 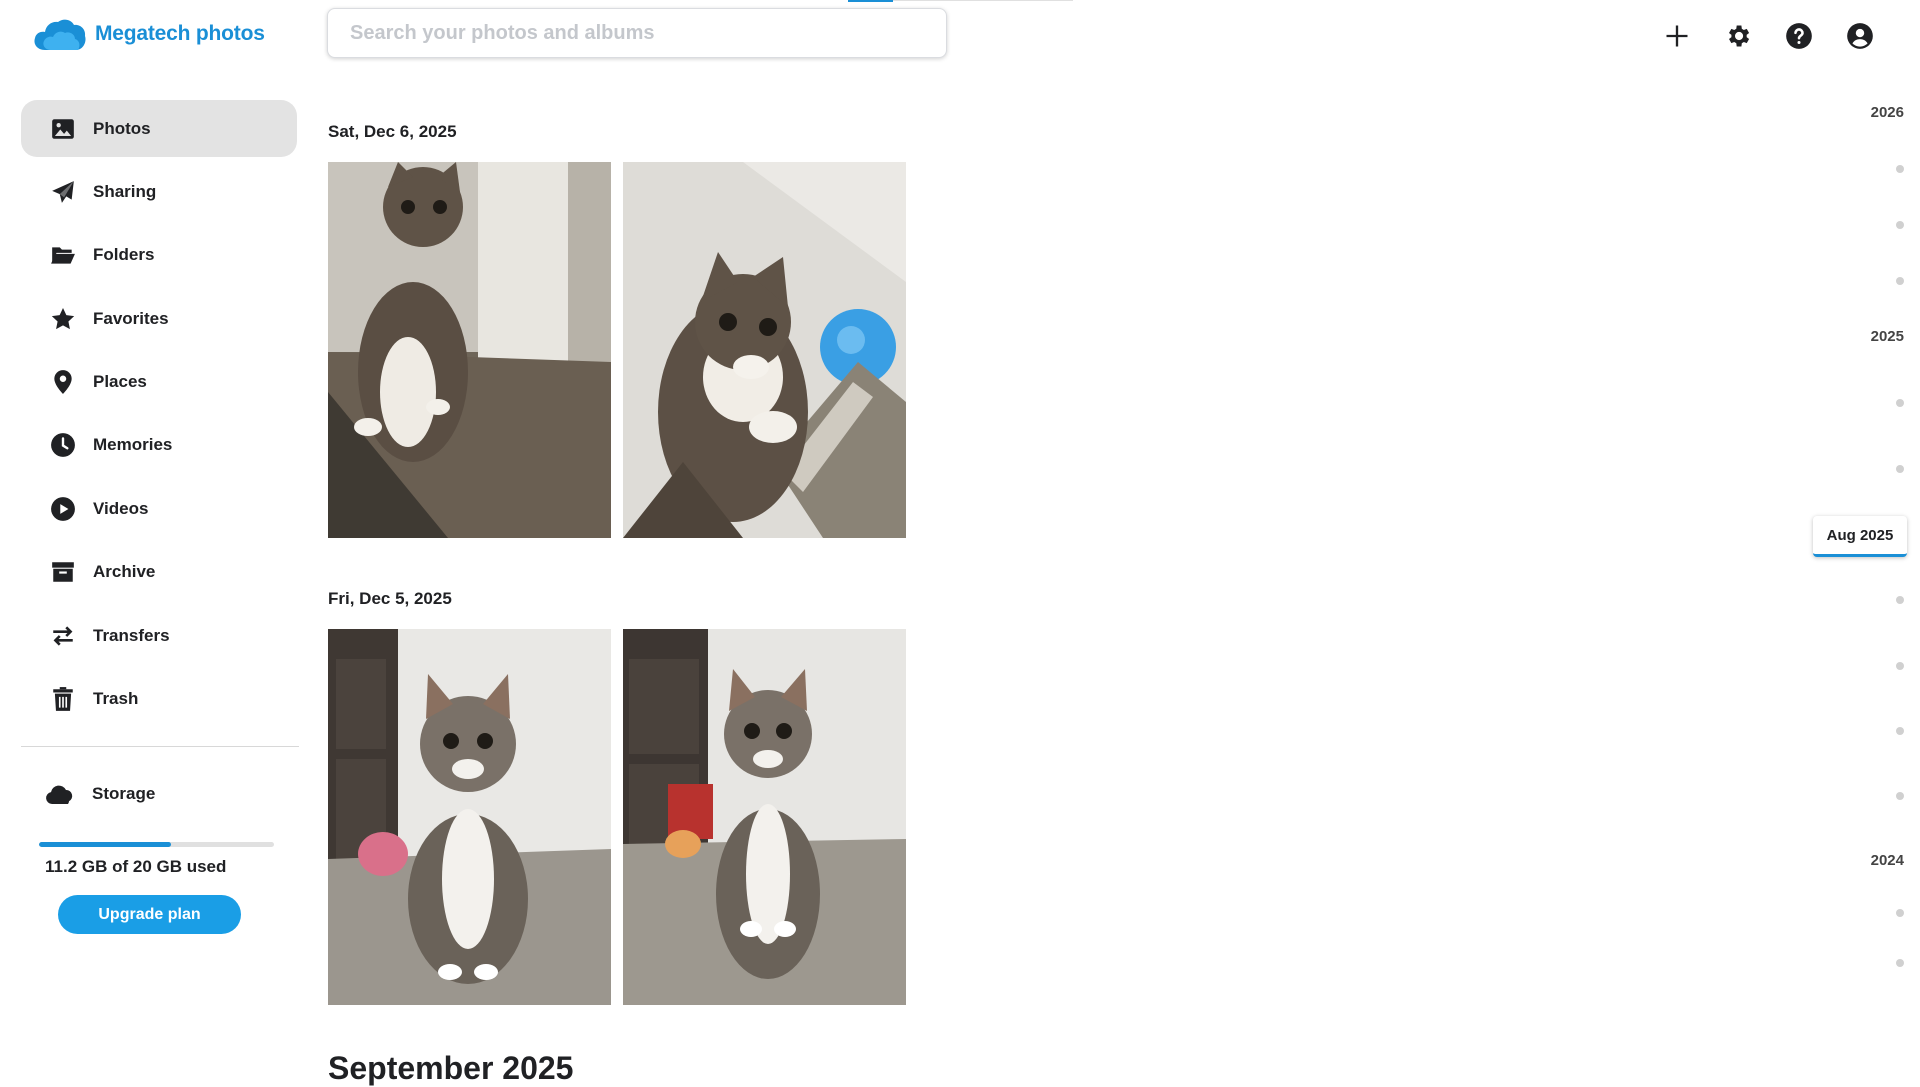 I want to click on cloud-logo-icon, so click(x=60, y=34).